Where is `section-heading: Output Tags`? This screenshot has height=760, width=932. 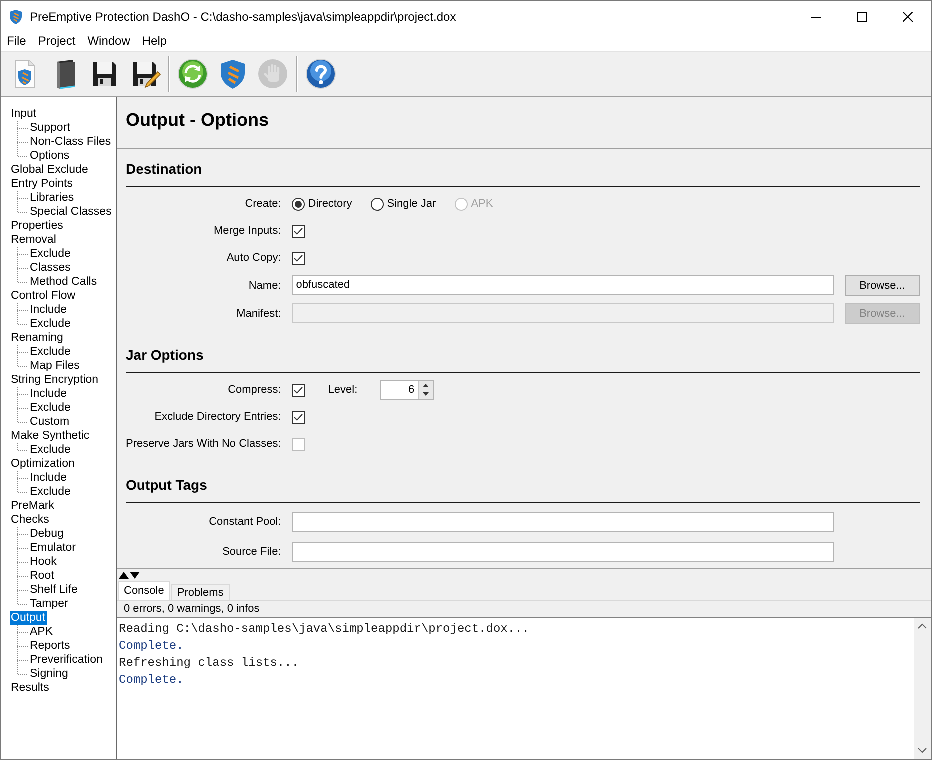 section-heading: Output Tags is located at coordinates (523, 489).